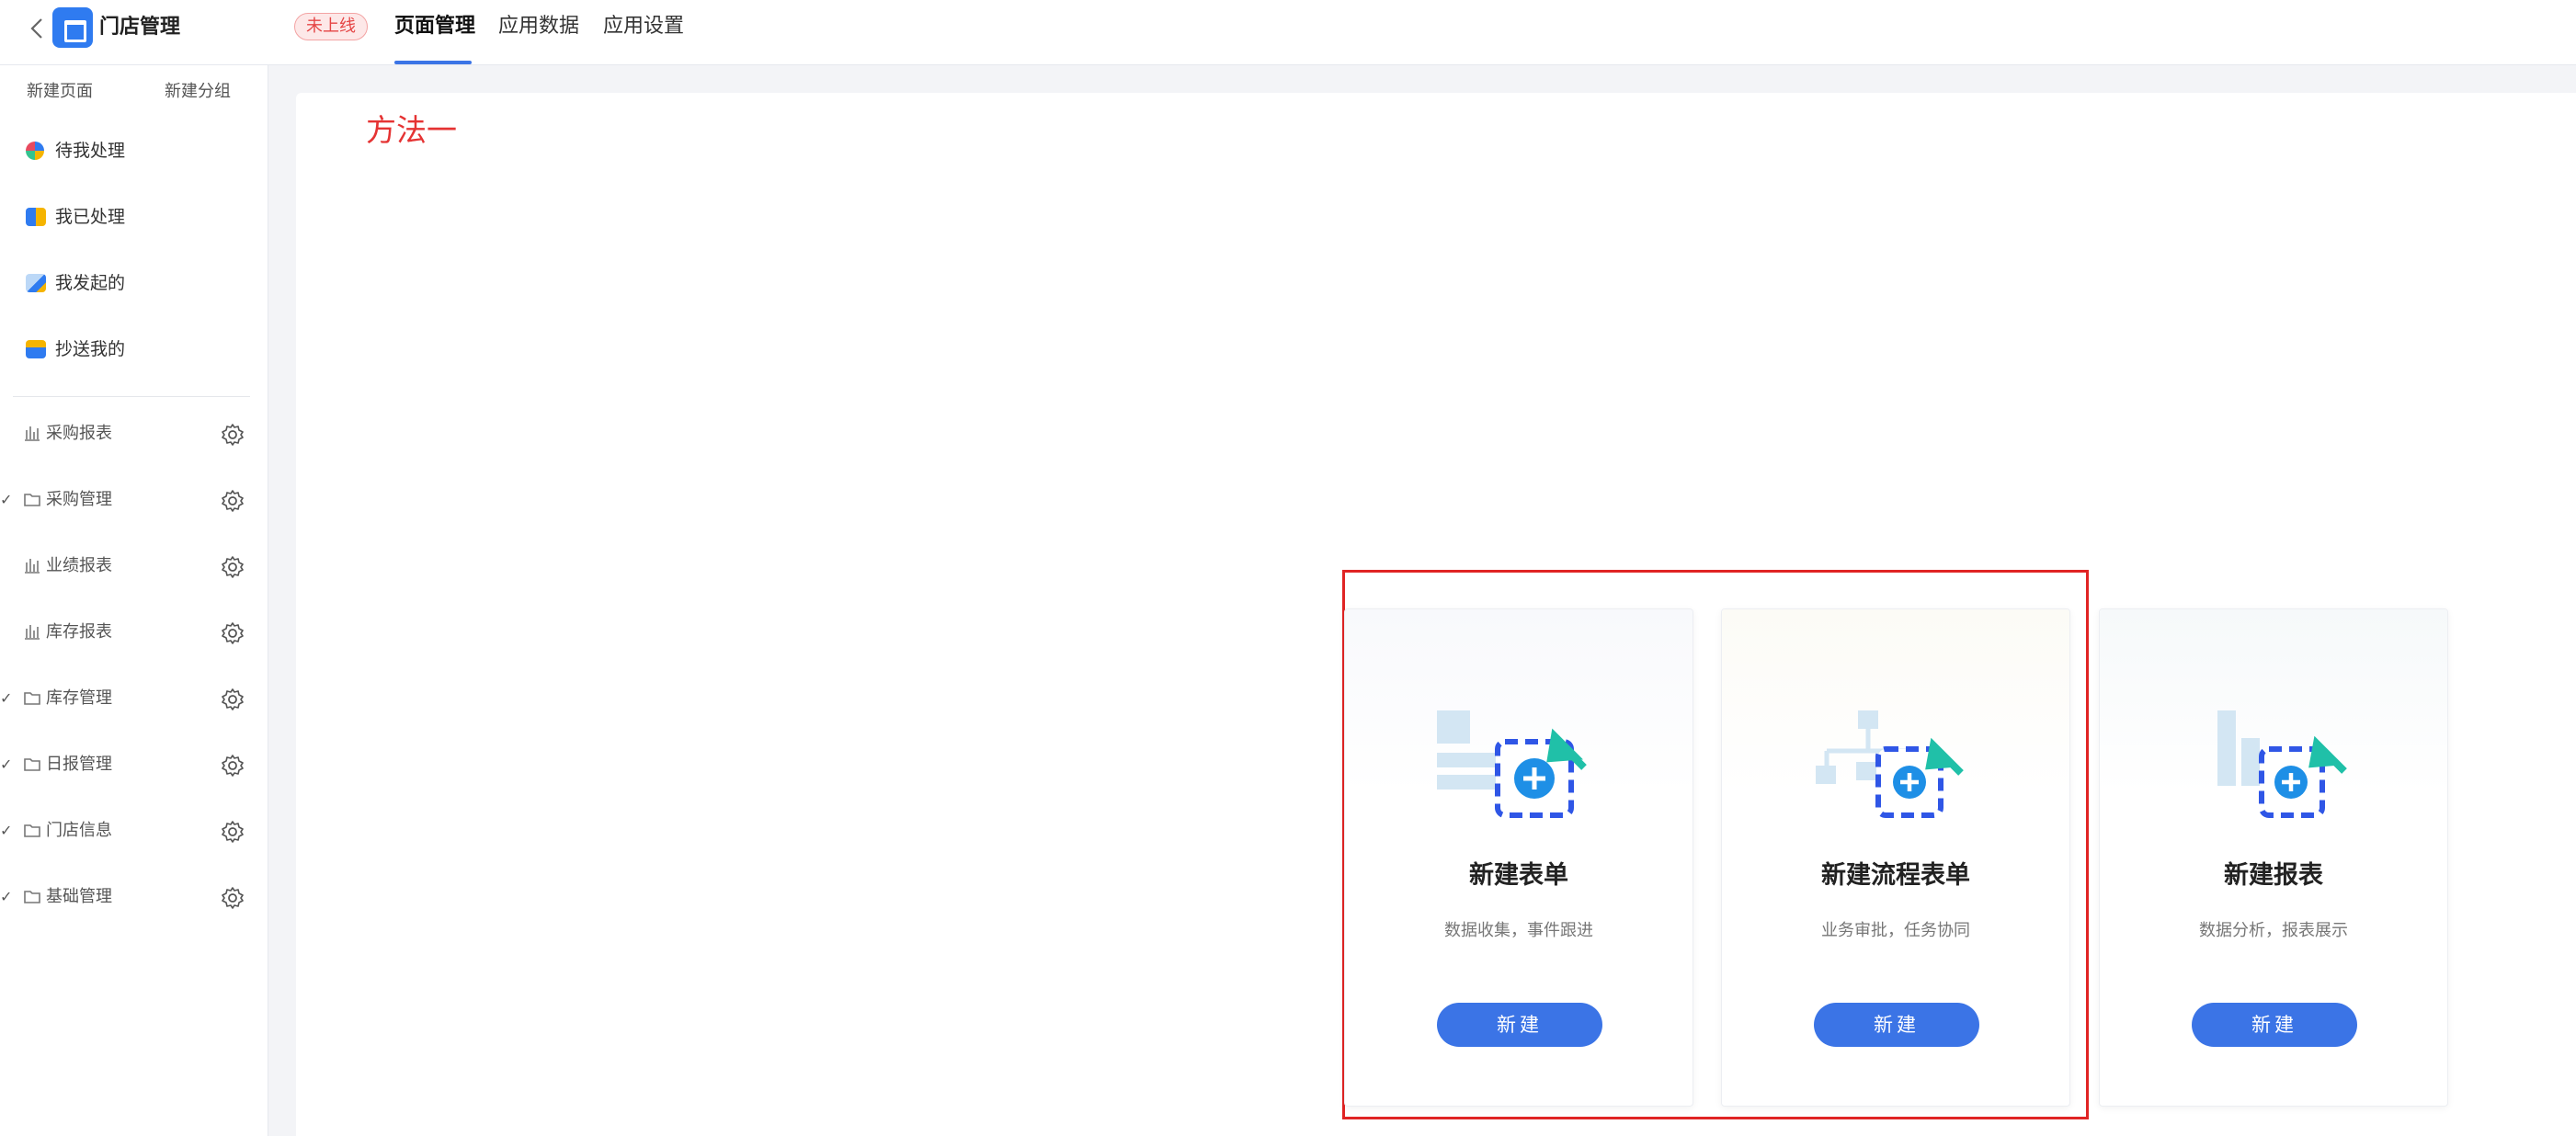 The height and width of the screenshot is (1136, 2576). What do you see at coordinates (2273, 875) in the screenshot?
I see `card-title: 新建报表` at bounding box center [2273, 875].